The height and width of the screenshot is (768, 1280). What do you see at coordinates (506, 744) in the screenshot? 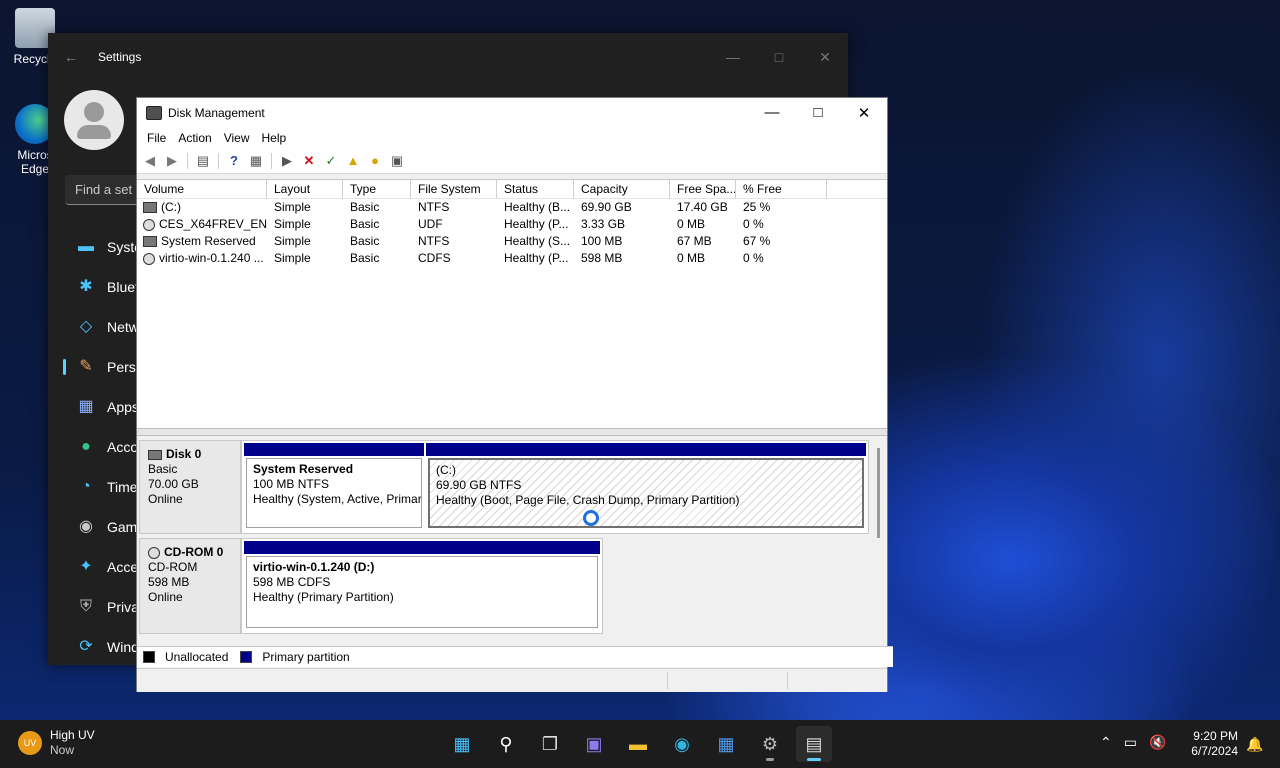
I see `search-button: ⚲` at bounding box center [506, 744].